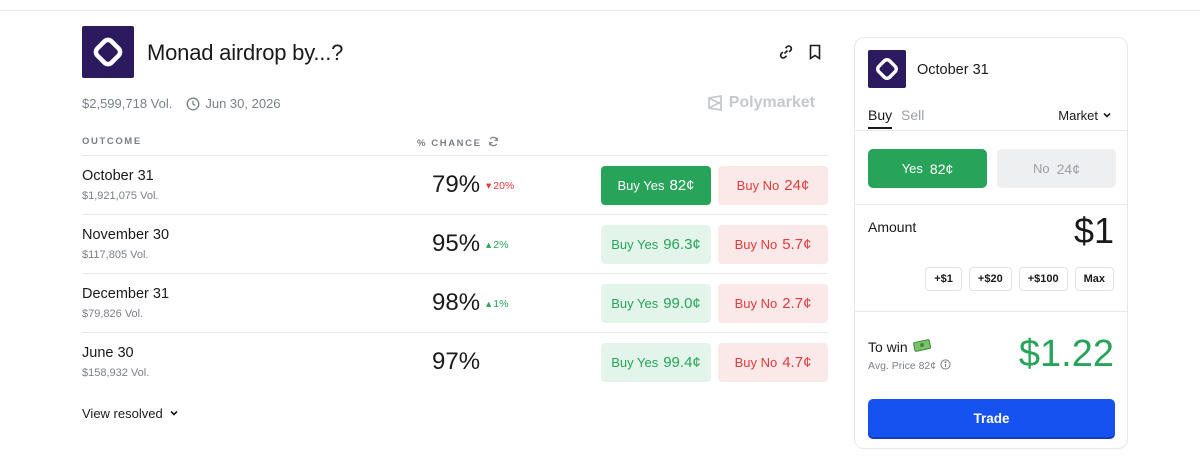 Image resolution: width=1200 pixels, height=457 pixels. I want to click on add-1-button: +$1, so click(943, 279).